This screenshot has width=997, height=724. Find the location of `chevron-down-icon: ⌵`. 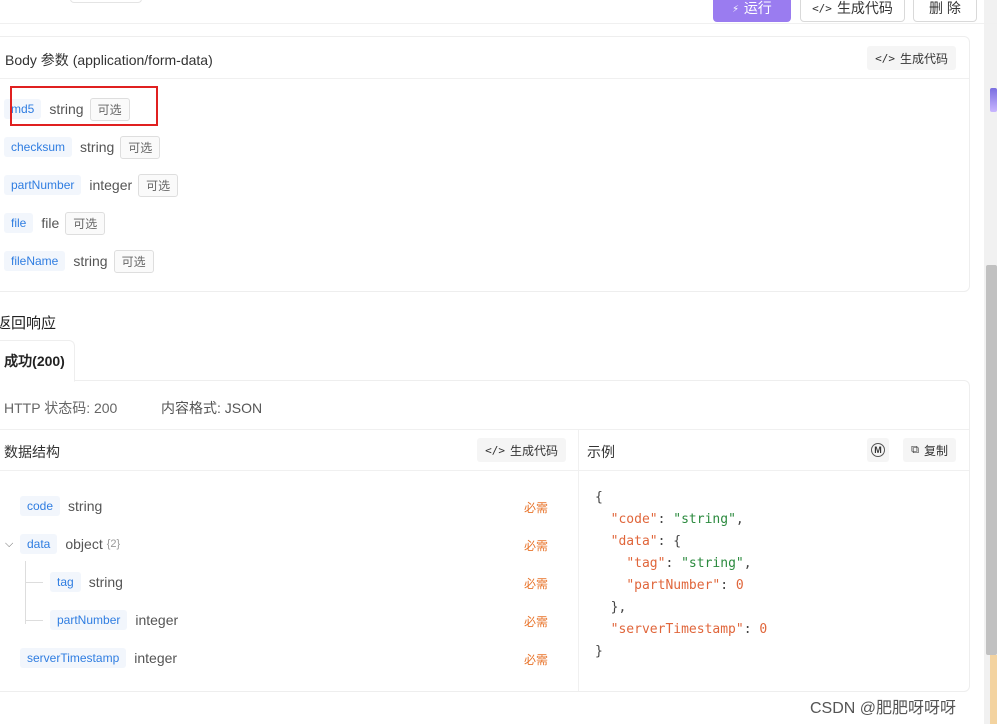

chevron-down-icon: ⌵ is located at coordinates (9, 544).